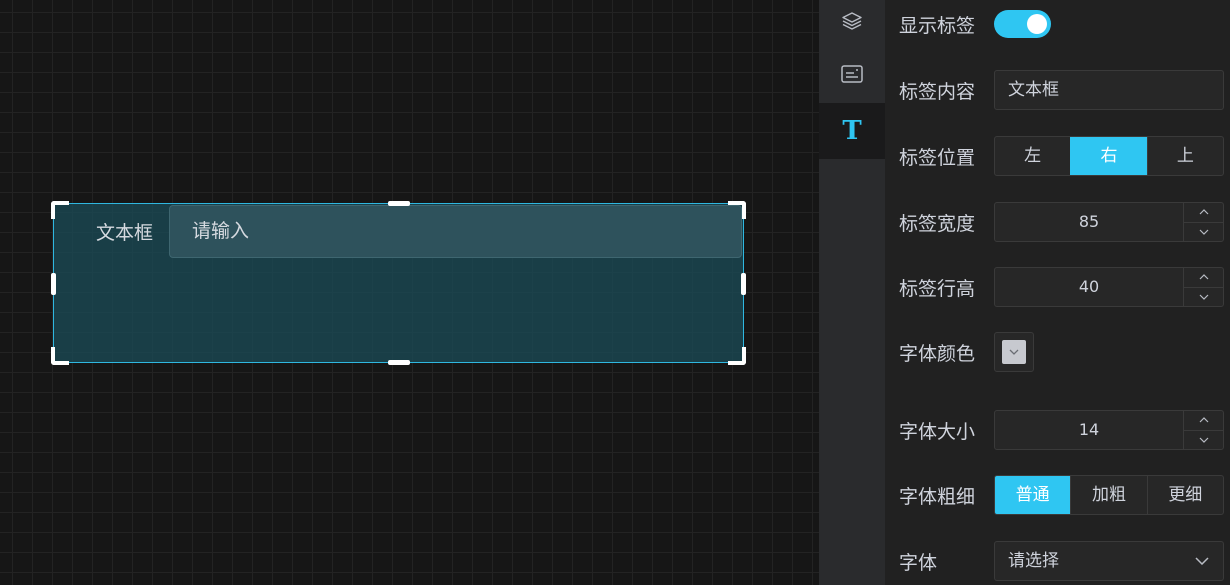 The width and height of the screenshot is (1230, 585). I want to click on row-font-color: 字体颜色, so click(1061, 352).